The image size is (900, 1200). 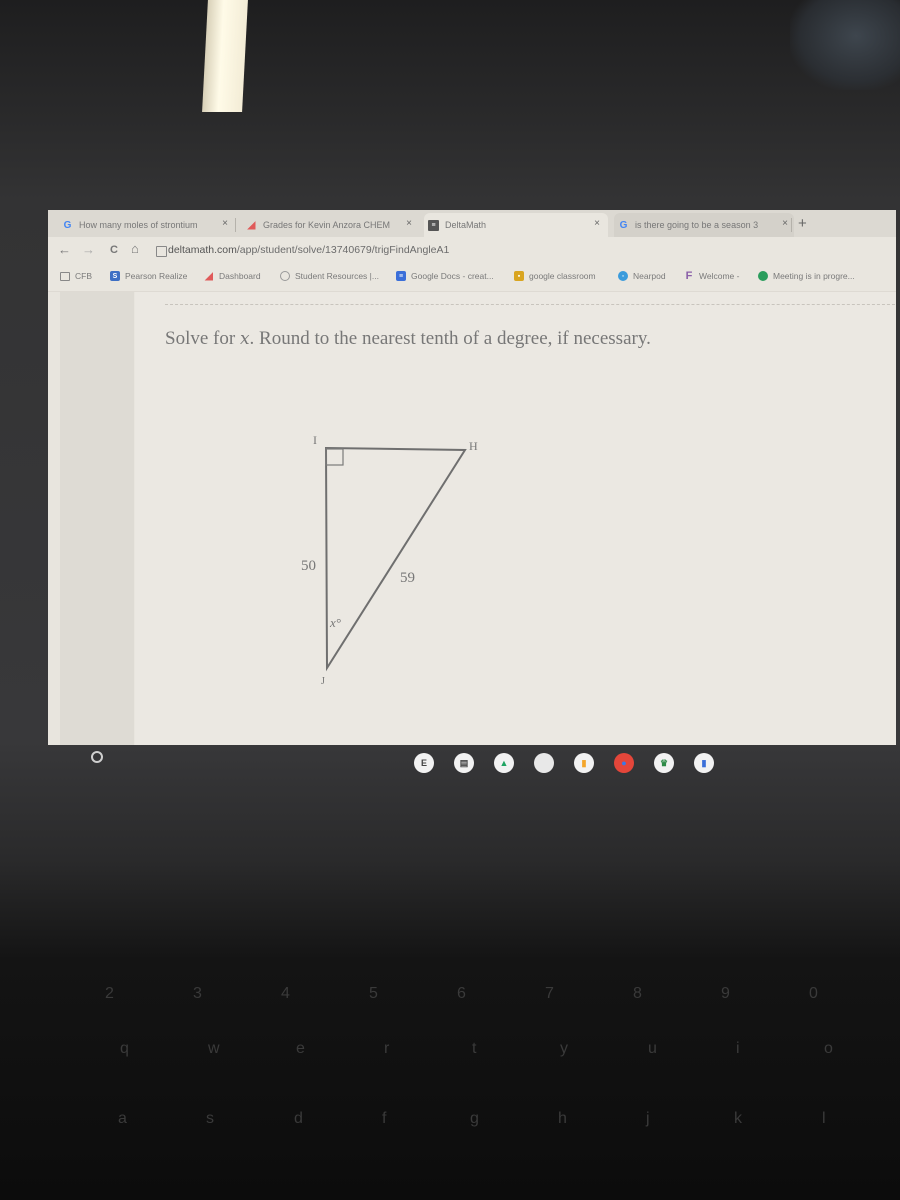 What do you see at coordinates (516, 225) in the screenshot?
I see `tab-deltamath: ≡ DeltaMath ×` at bounding box center [516, 225].